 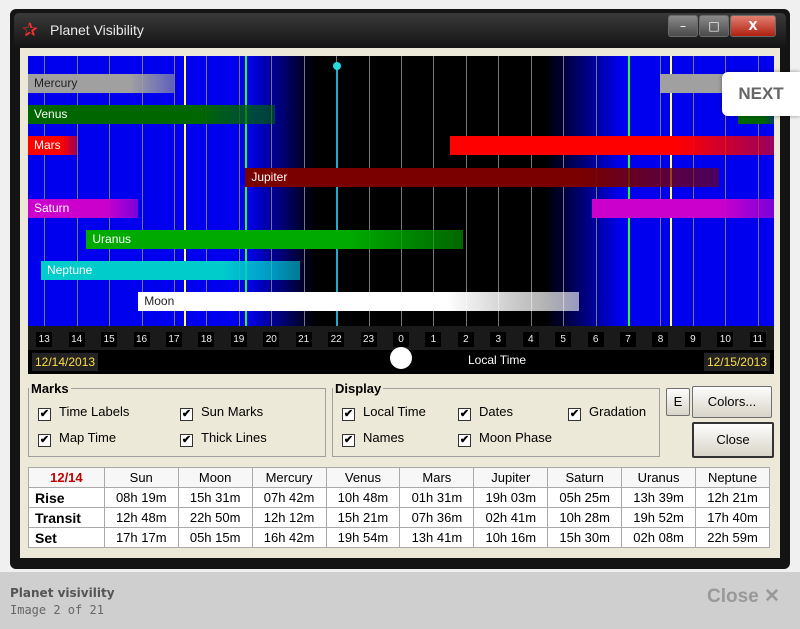 What do you see at coordinates (206, 339) in the screenshot?
I see `hour-tick-label: 18` at bounding box center [206, 339].